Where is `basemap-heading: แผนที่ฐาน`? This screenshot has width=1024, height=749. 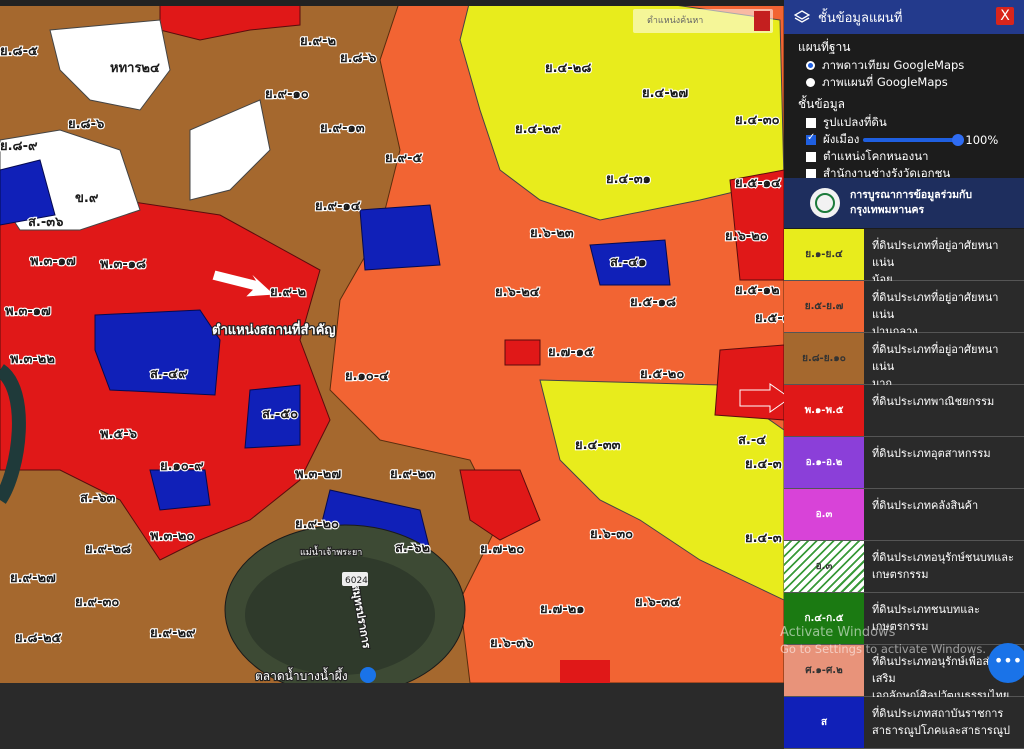
basemap-heading: แผนที่ฐาน is located at coordinates (824, 47).